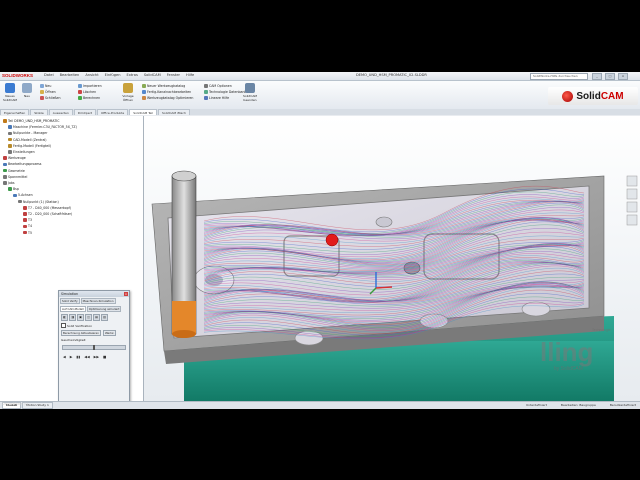 The image size is (640, 480). I want to click on tab-solidcam-imach: SolidCAM iMach, so click(174, 112).